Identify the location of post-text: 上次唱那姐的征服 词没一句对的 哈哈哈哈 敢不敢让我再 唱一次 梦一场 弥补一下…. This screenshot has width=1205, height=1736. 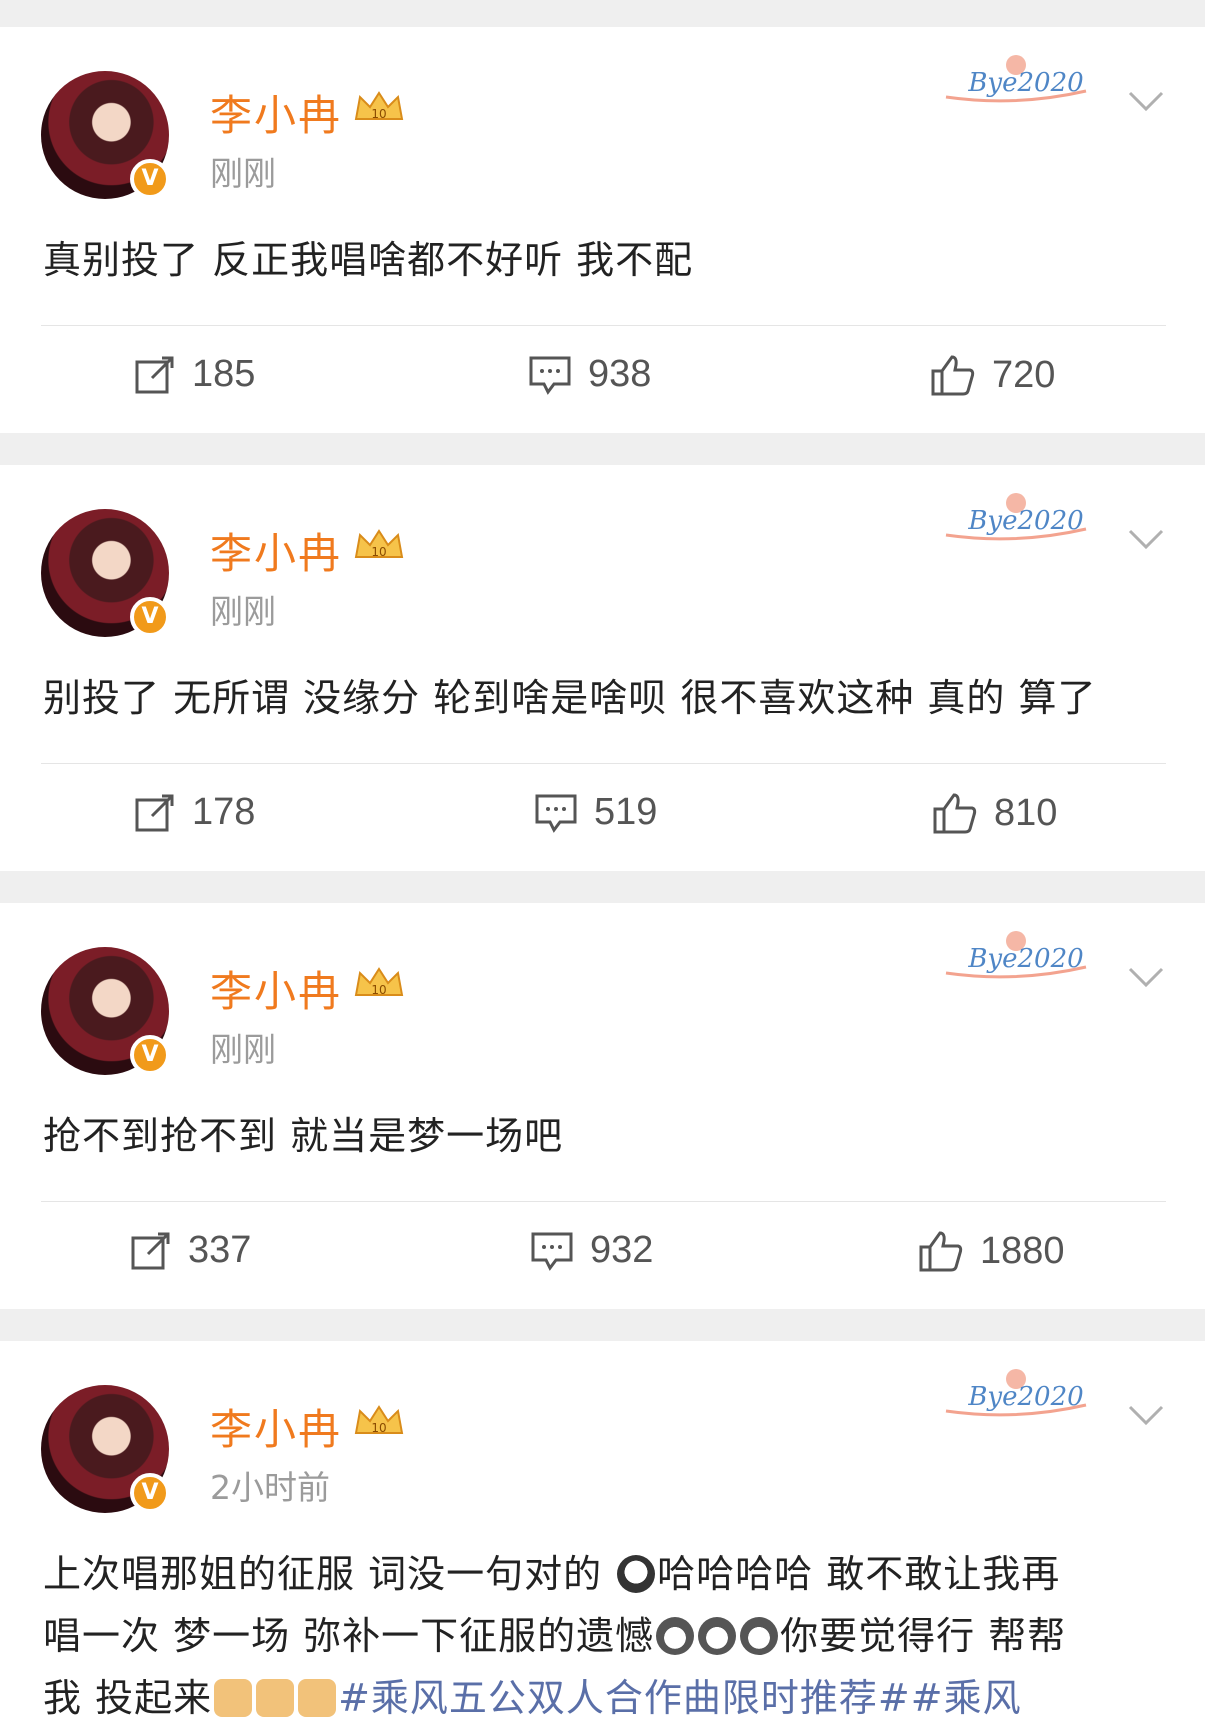
(608, 1636).